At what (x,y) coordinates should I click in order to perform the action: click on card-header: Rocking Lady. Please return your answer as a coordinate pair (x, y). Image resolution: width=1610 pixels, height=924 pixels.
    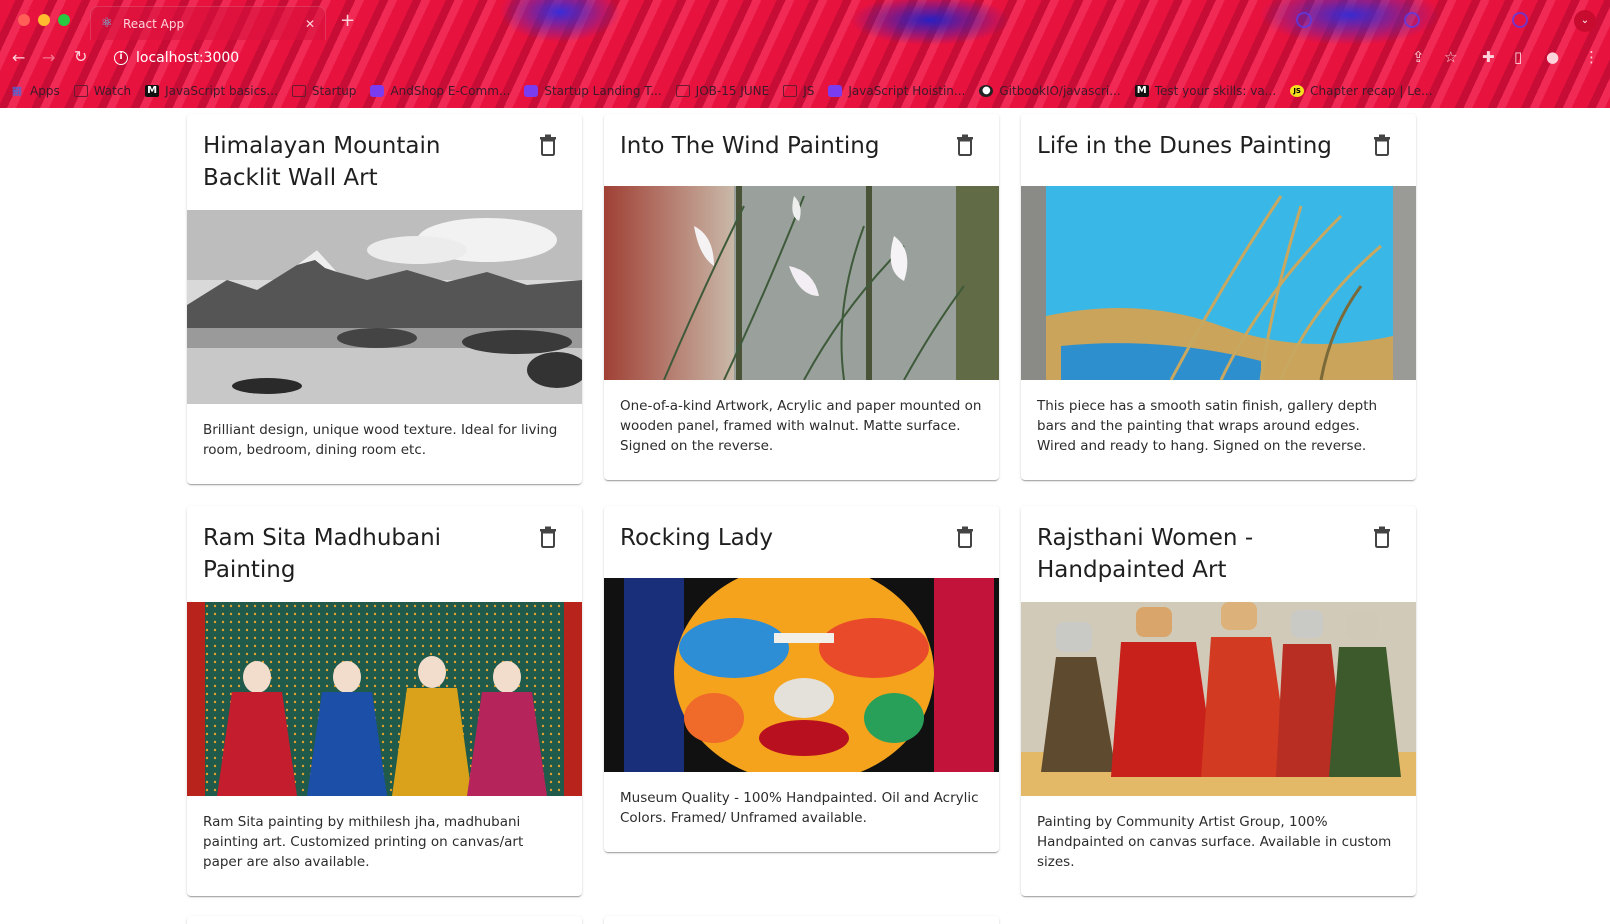
    Looking at the image, I should click on (801, 542).